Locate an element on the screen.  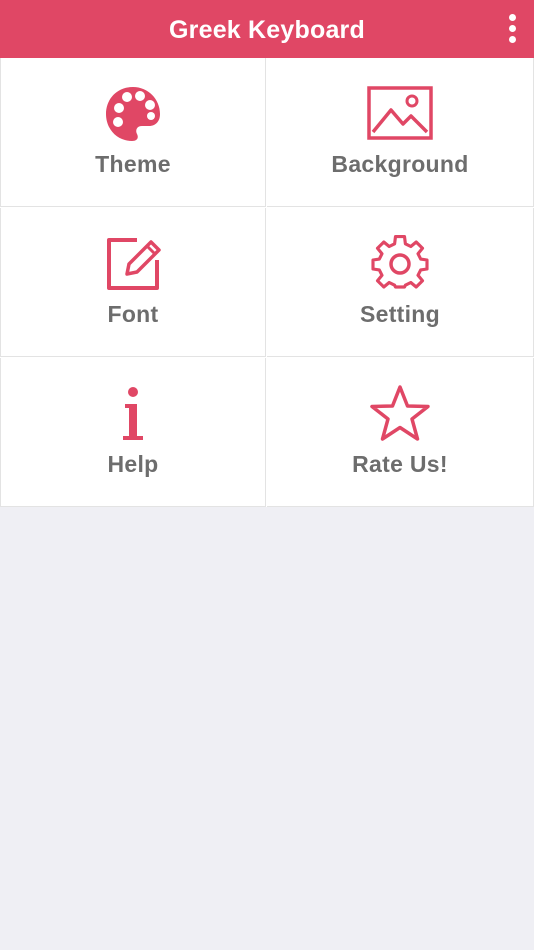
rate-tile: Rate Us! is located at coordinates (400, 432).